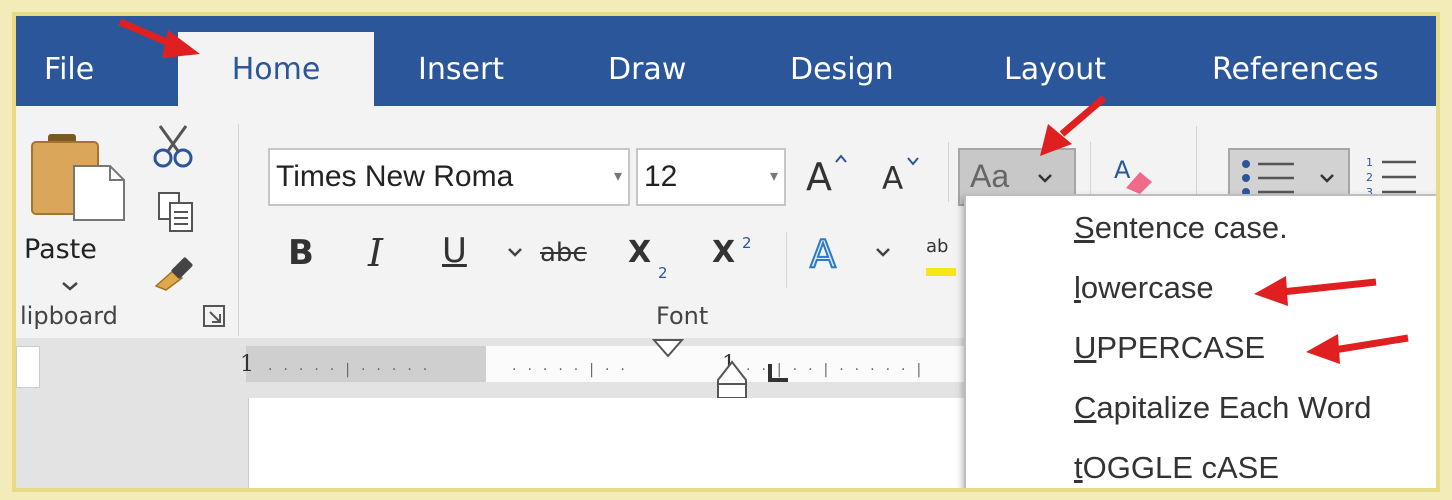 Image resolution: width=1452 pixels, height=500 pixels. I want to click on change-case-chevron-icon, so click(1045, 178).